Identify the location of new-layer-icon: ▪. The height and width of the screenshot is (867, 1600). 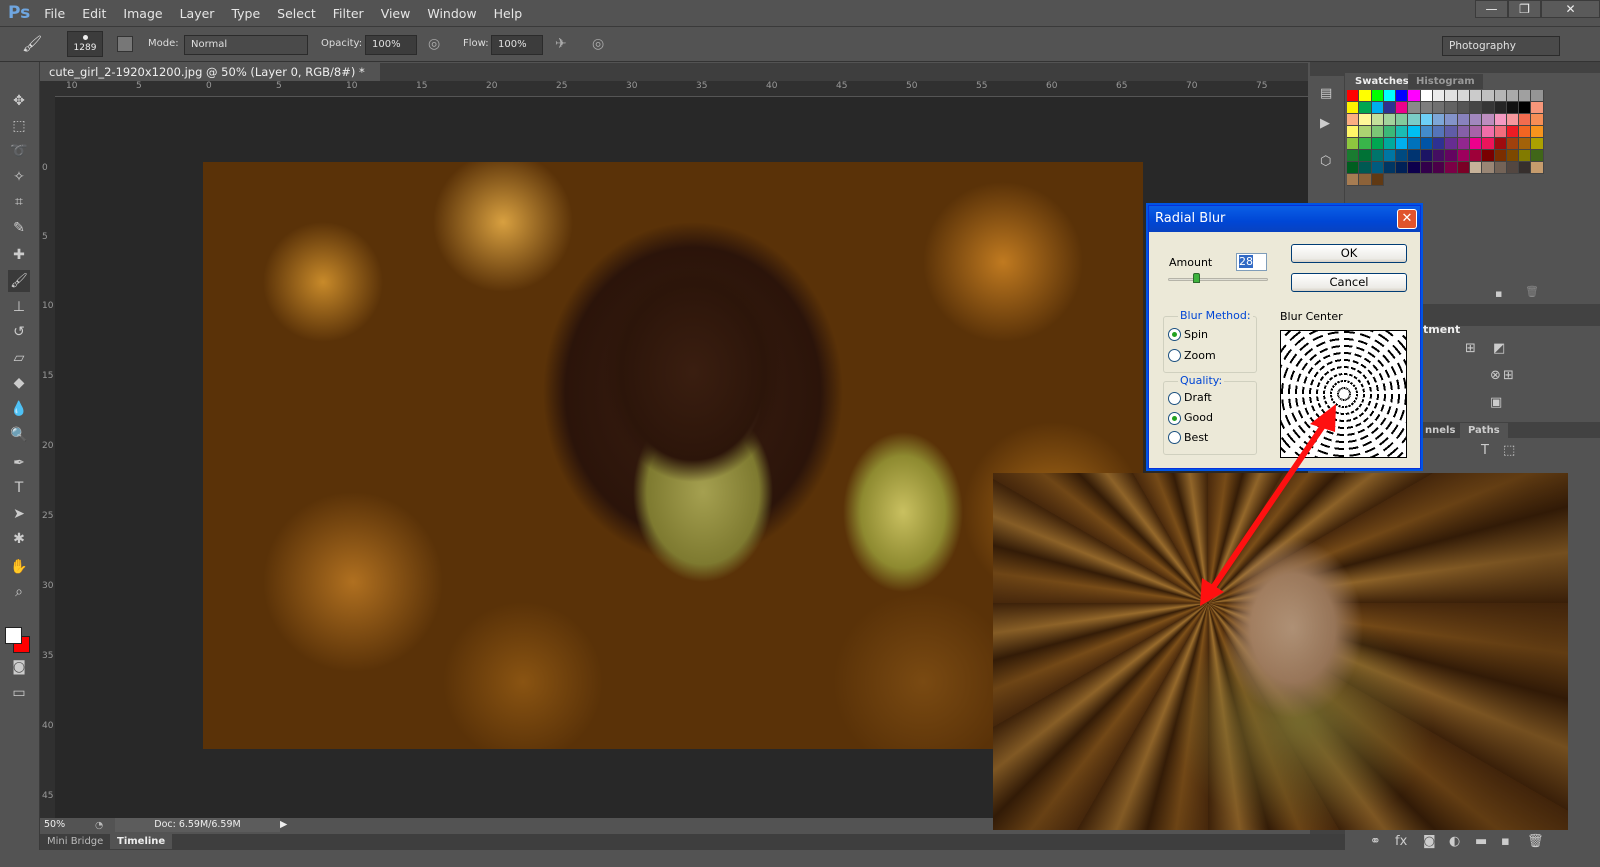
(1505, 841).